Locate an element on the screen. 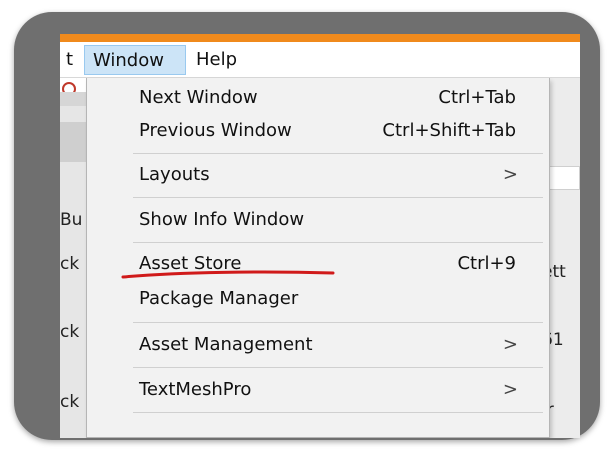  annotation-underline is located at coordinates (228, 274).